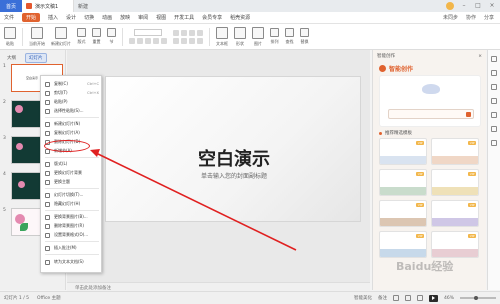 This screenshot has height=304, width=500. I want to click on menu-item-convert-to-text: 转为文本文档(S), so click(72, 262).